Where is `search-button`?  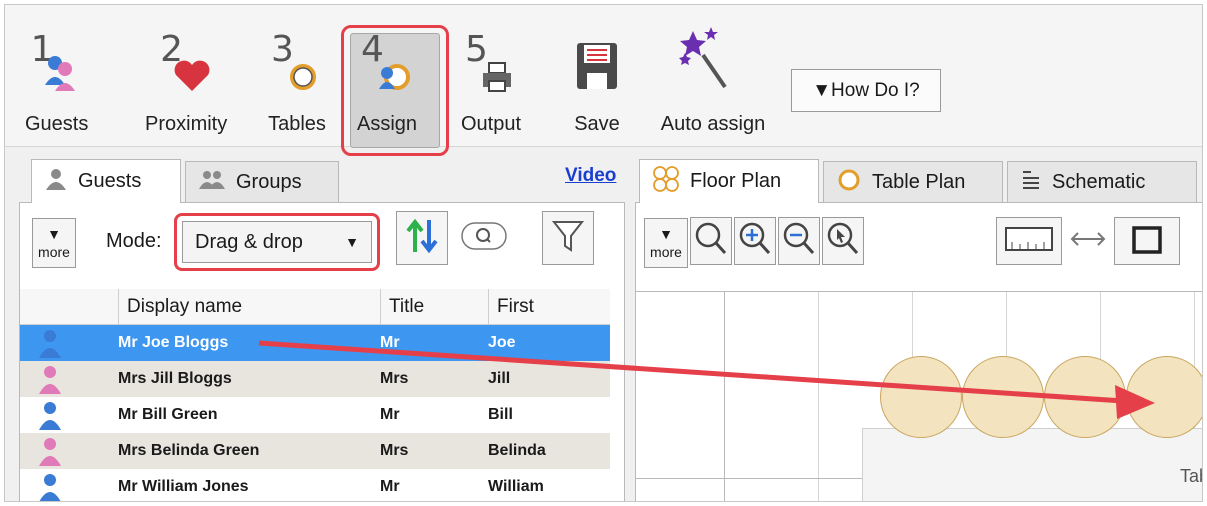 search-button is located at coordinates (484, 238).